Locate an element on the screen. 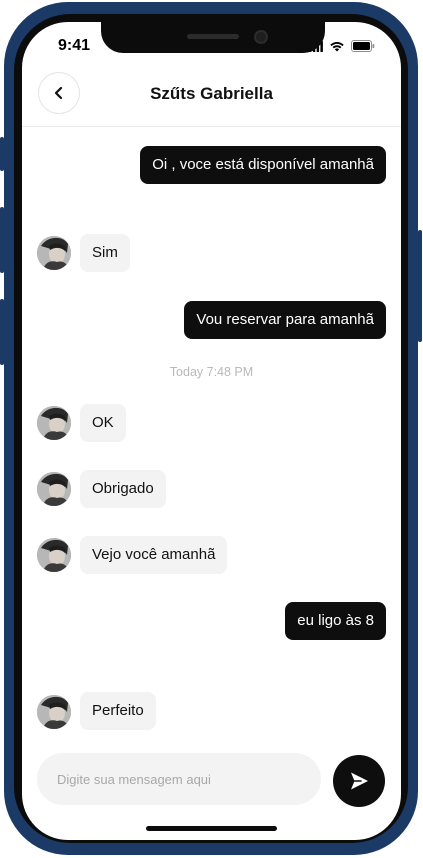 This screenshot has height=858, width=423. message-timestamp: Today 7:48 PM is located at coordinates (211, 372).